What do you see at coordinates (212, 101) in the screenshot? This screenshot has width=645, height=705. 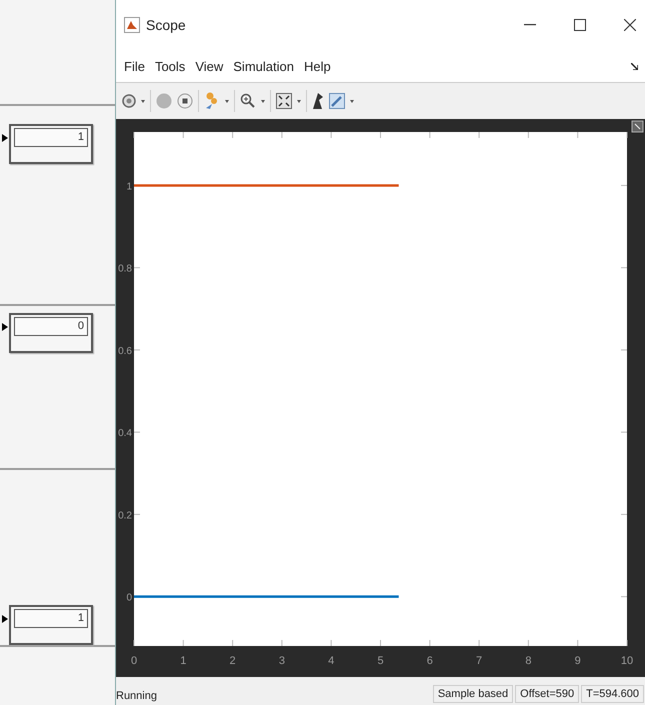 I see `signal-highlight-icon` at bounding box center [212, 101].